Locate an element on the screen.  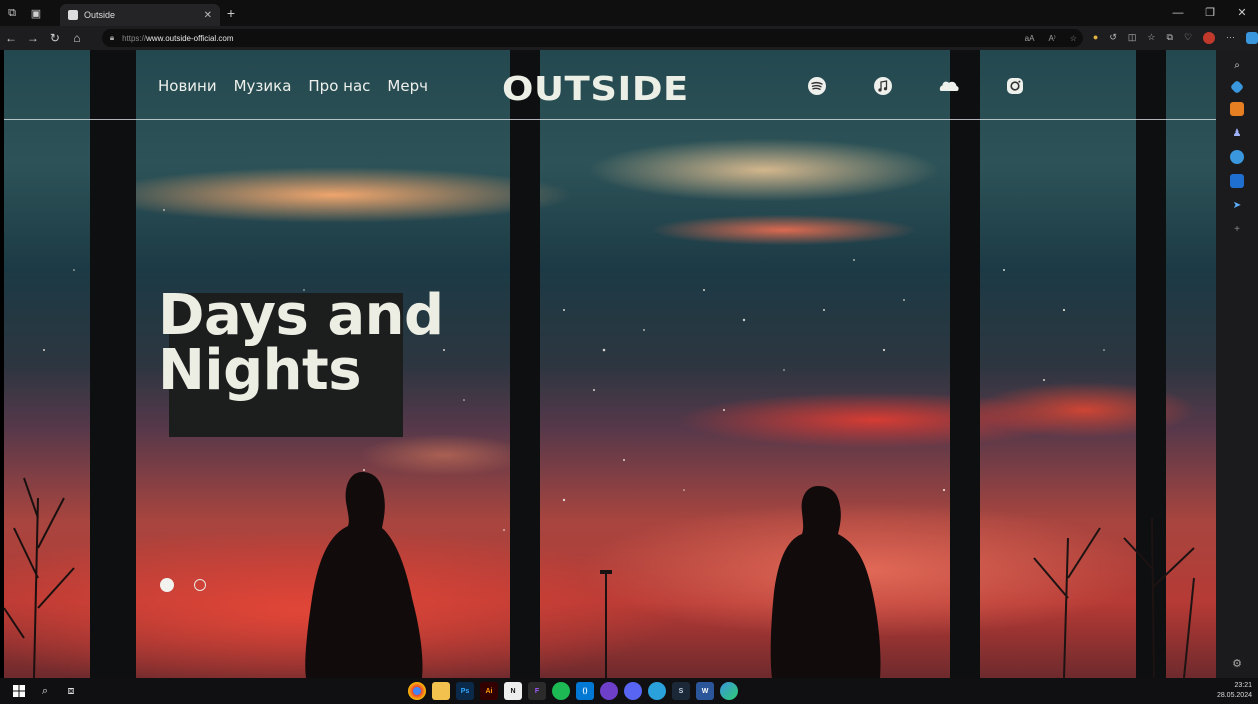
file-explorer-icon is located at coordinates (441, 691).